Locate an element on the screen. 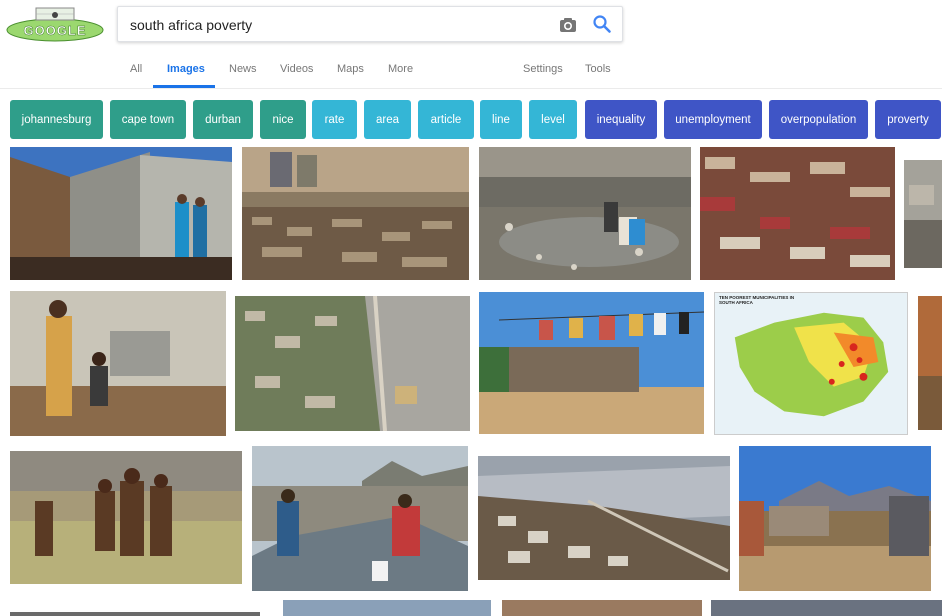 The height and width of the screenshot is (616, 942). result-image-laundry-line is located at coordinates (591, 363).